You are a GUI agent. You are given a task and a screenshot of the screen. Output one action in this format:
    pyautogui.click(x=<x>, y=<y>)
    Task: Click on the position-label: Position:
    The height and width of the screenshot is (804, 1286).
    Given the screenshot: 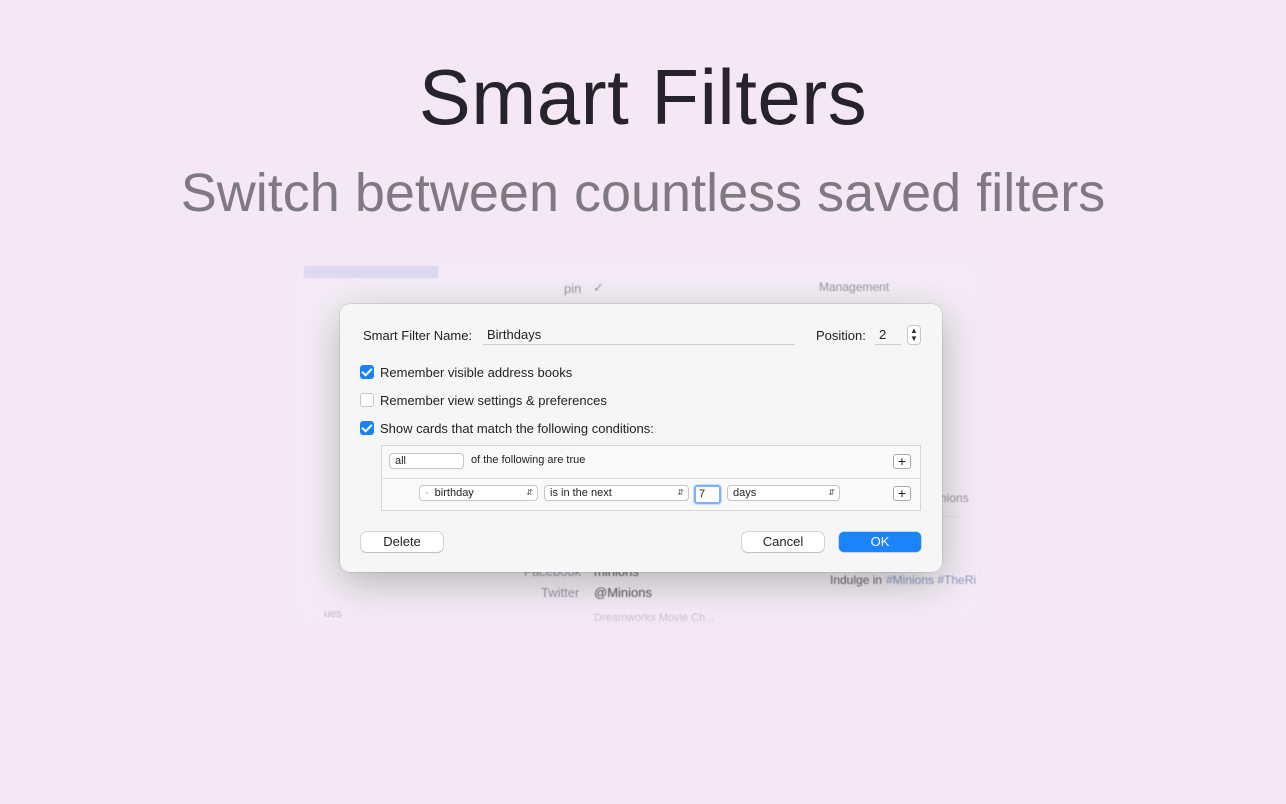 What is the action you would take?
    pyautogui.click(x=841, y=335)
    